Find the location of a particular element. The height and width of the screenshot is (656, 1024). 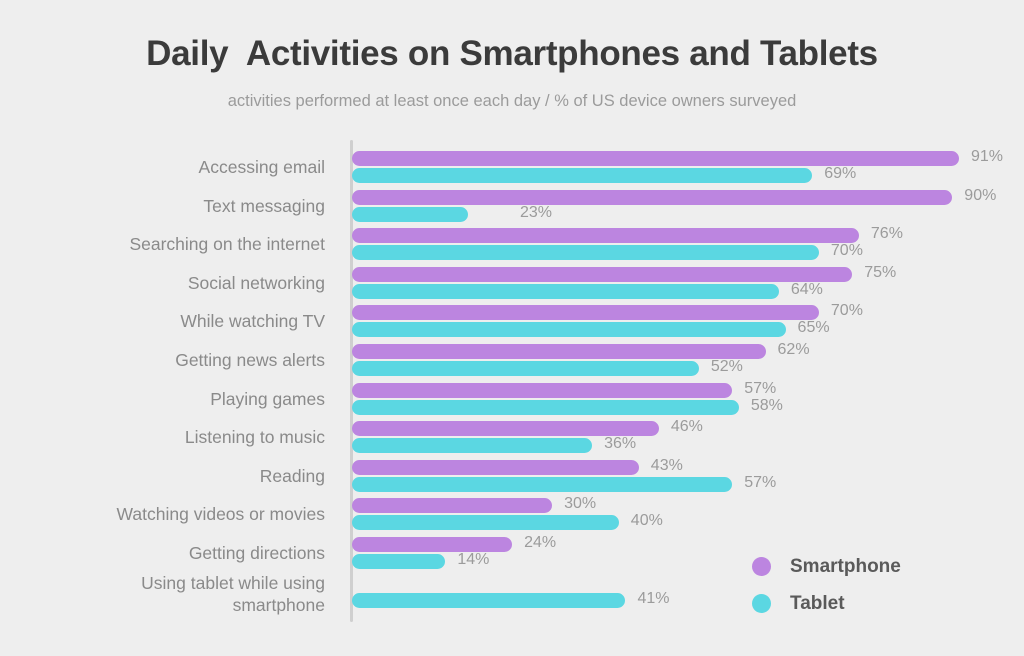

legend-item-smartphone: Smartphone is located at coordinates (826, 566).